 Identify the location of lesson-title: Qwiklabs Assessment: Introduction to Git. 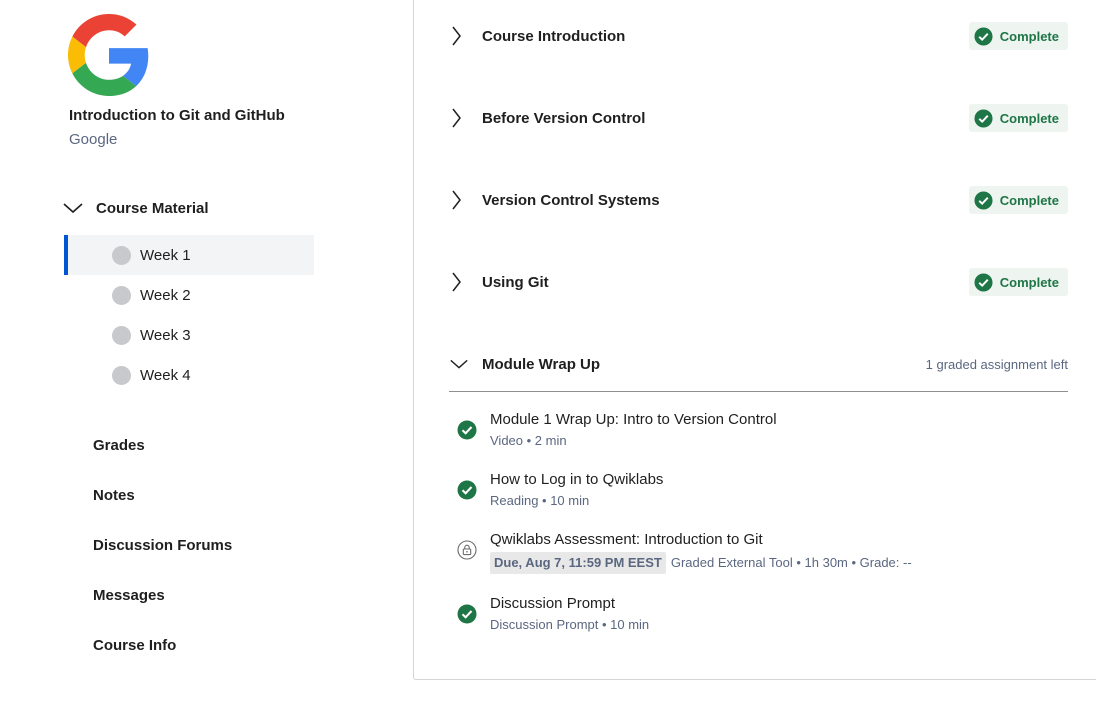
(701, 540).